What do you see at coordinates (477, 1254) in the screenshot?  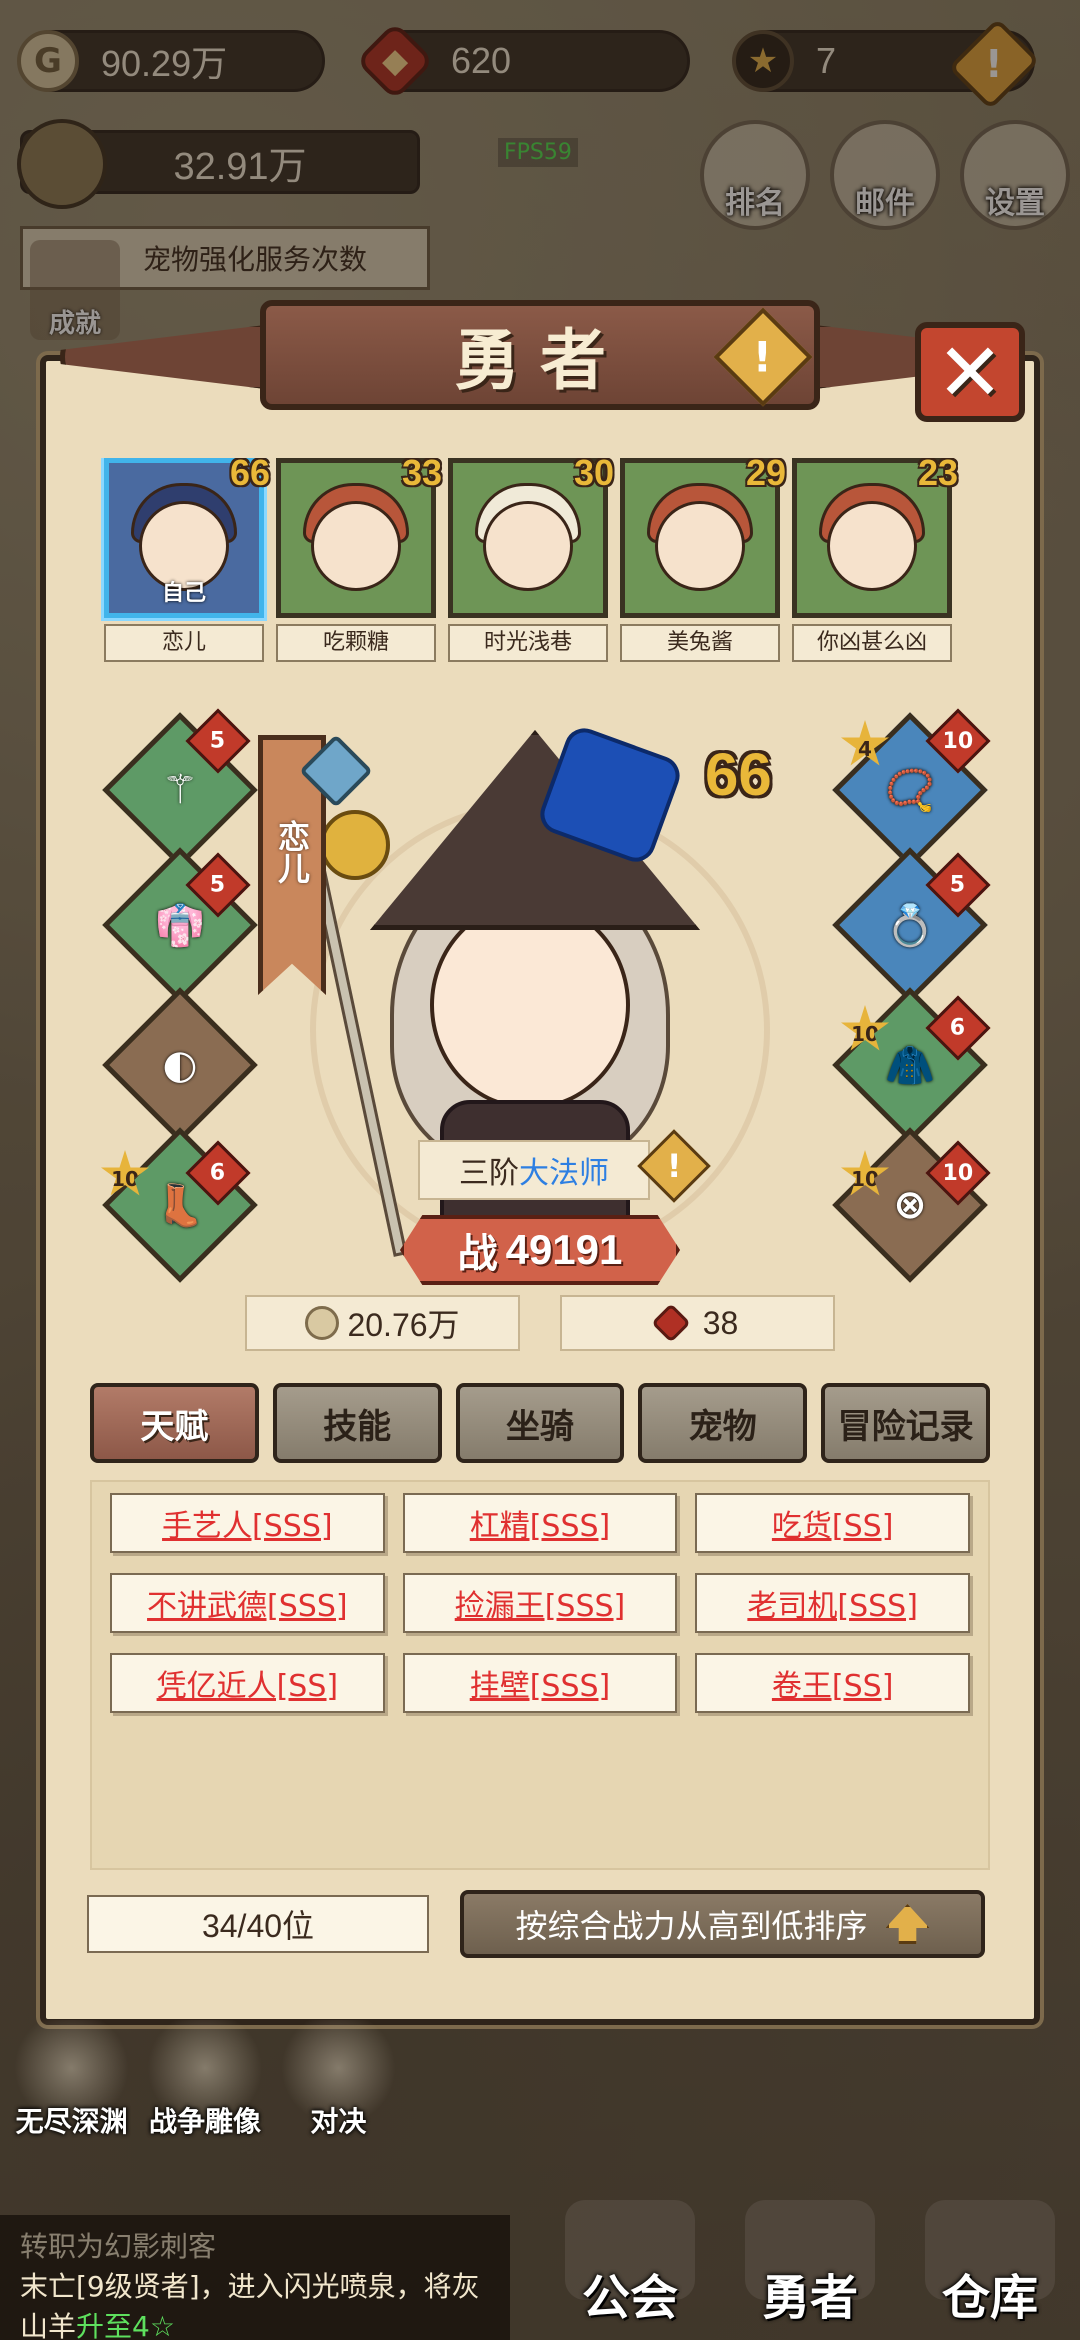 I see `combat-label: 战` at bounding box center [477, 1254].